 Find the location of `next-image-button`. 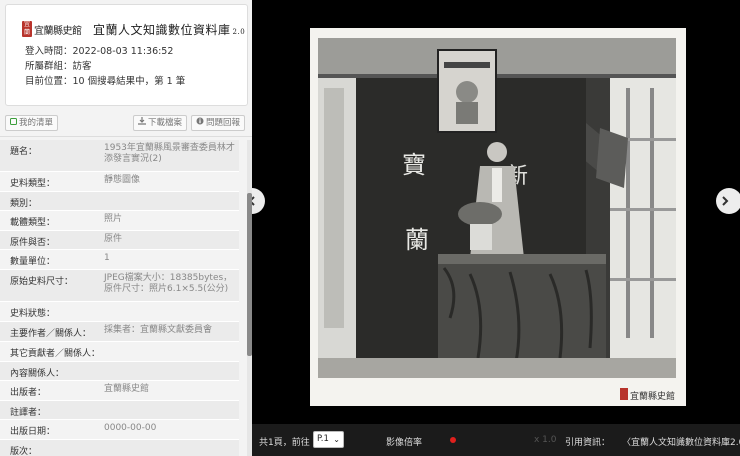

next-image-button is located at coordinates (728, 201).